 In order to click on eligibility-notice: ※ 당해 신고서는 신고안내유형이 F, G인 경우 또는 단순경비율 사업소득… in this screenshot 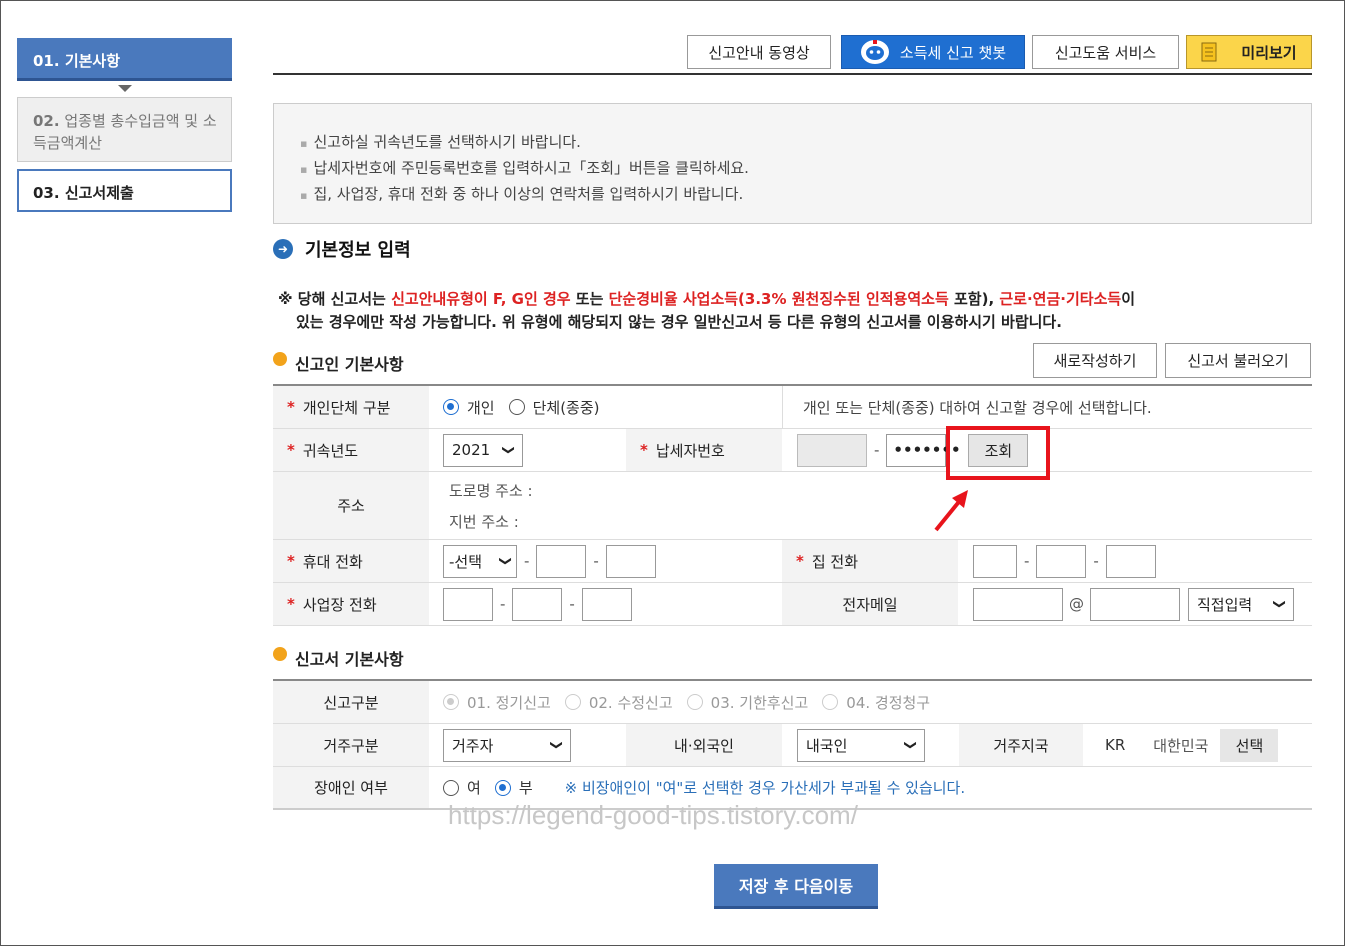, I will do `click(788, 311)`.